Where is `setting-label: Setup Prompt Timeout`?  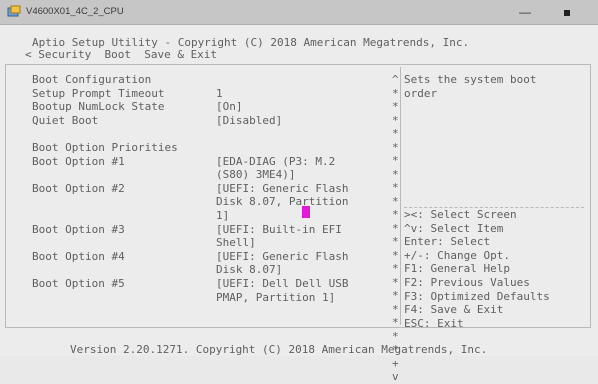
setting-label: Setup Prompt Timeout is located at coordinates (98, 93).